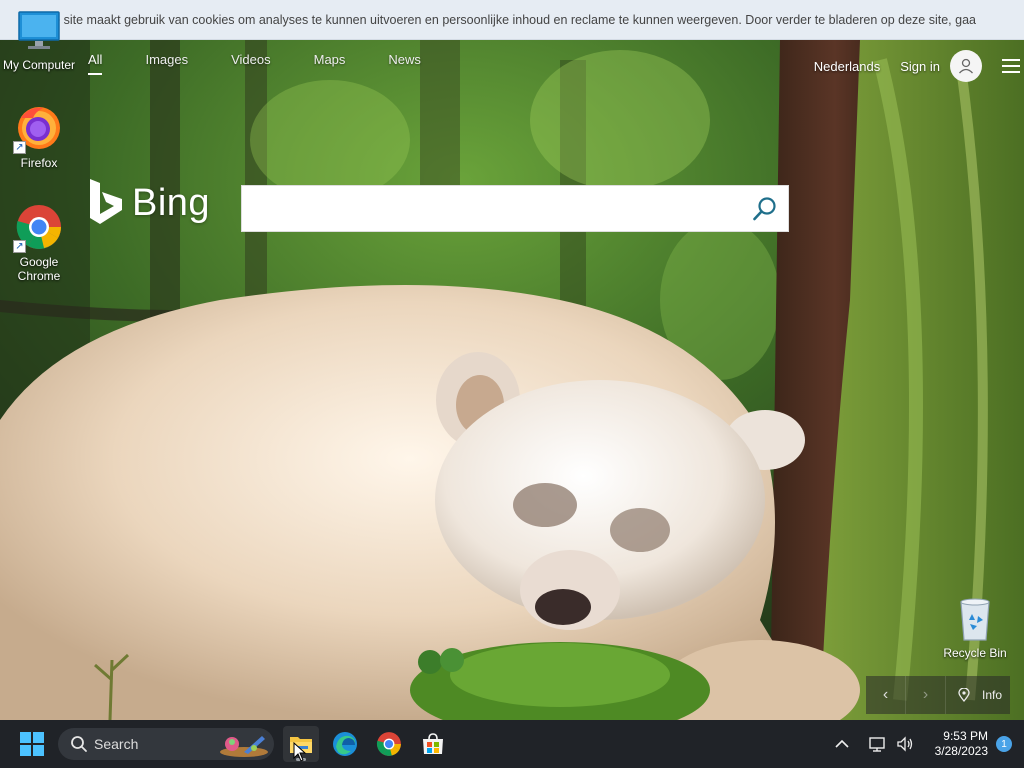 The image size is (1024, 768). Describe the element at coordinates (975, 653) in the screenshot. I see `desktop-icon-label: Recycle Bin` at that location.